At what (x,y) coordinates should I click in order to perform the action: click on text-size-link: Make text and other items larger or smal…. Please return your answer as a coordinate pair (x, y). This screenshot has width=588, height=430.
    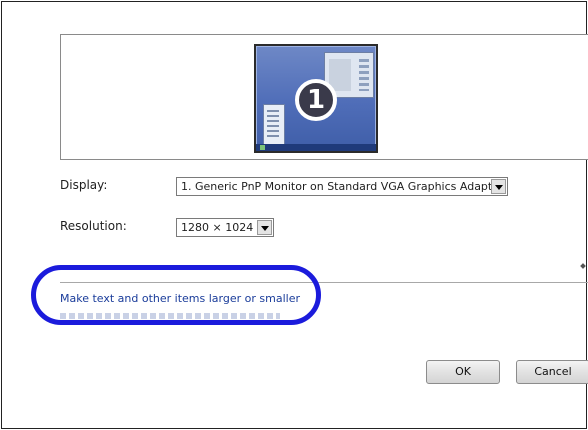
    Looking at the image, I should click on (180, 298).